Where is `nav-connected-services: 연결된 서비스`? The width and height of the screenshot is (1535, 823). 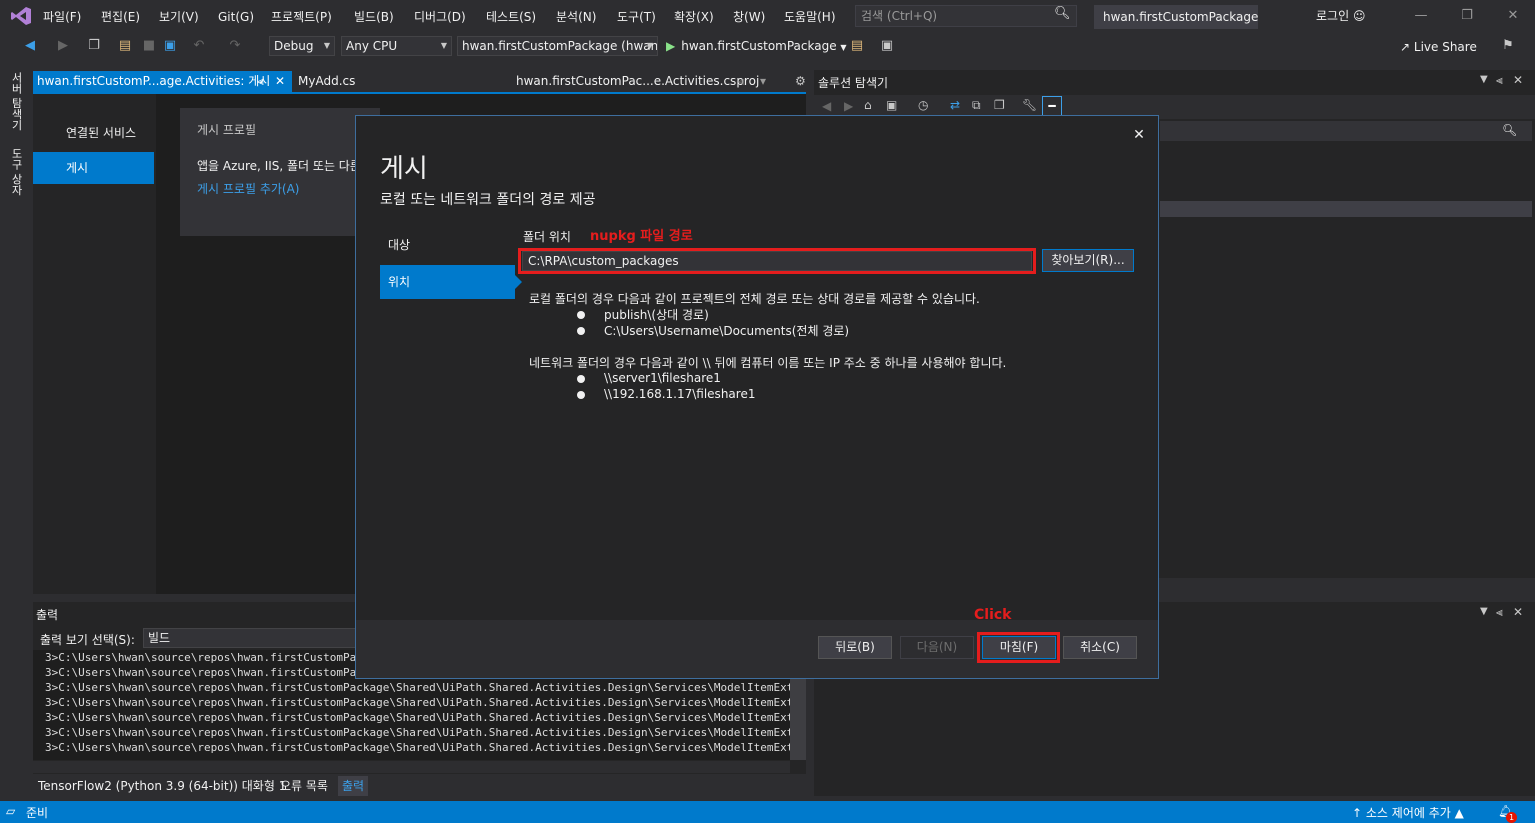 nav-connected-services: 연결된 서비스 is located at coordinates (93, 133).